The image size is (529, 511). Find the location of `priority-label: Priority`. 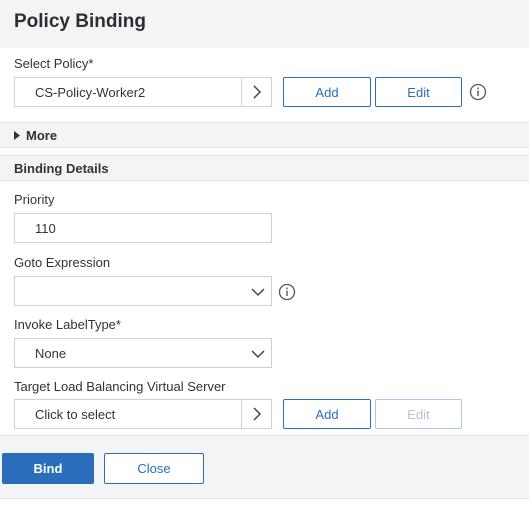

priority-label: Priority is located at coordinates (34, 199).